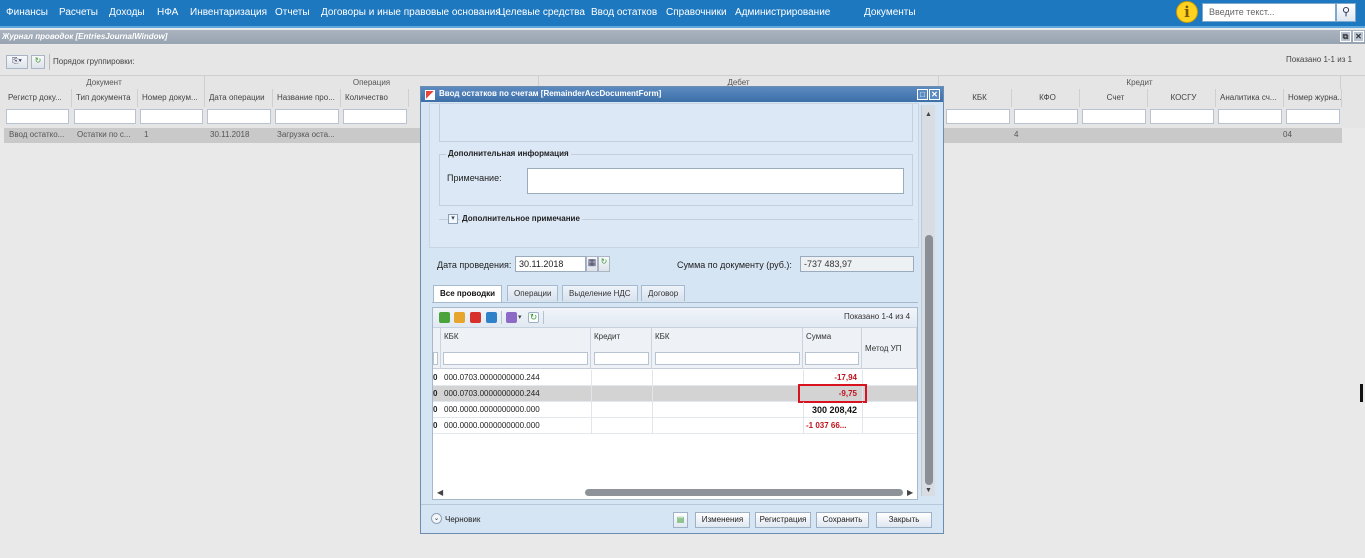  What do you see at coordinates (491, 317) in the screenshot?
I see `copy-icon` at bounding box center [491, 317].